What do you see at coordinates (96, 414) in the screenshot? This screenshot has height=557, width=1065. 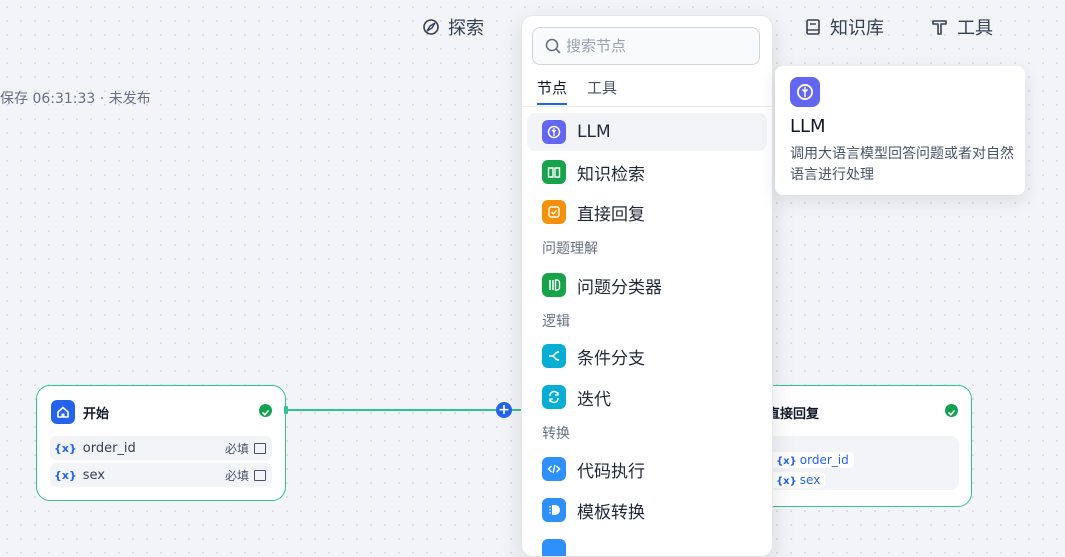 I see `start-node-title: 开始` at bounding box center [96, 414].